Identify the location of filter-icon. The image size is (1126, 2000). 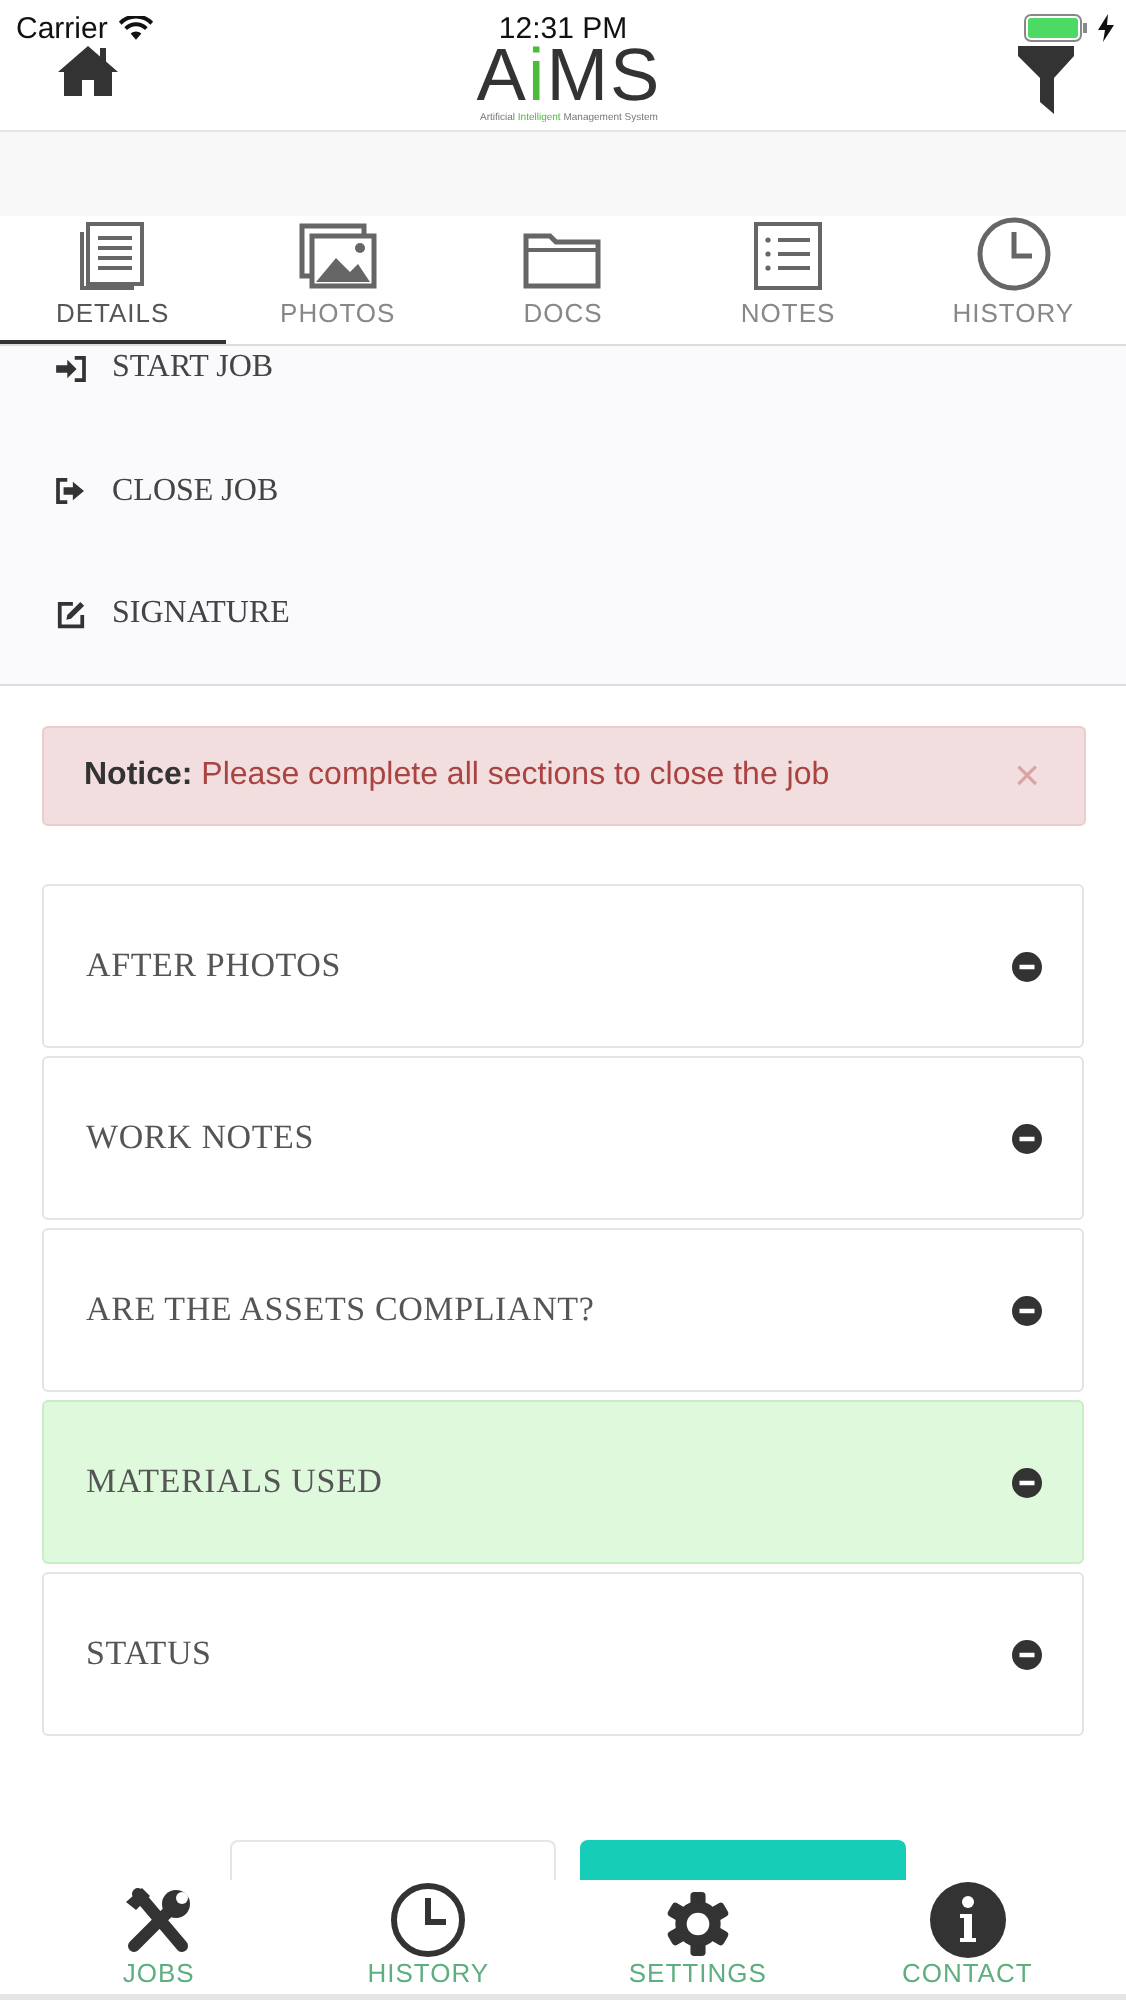
(1045, 78).